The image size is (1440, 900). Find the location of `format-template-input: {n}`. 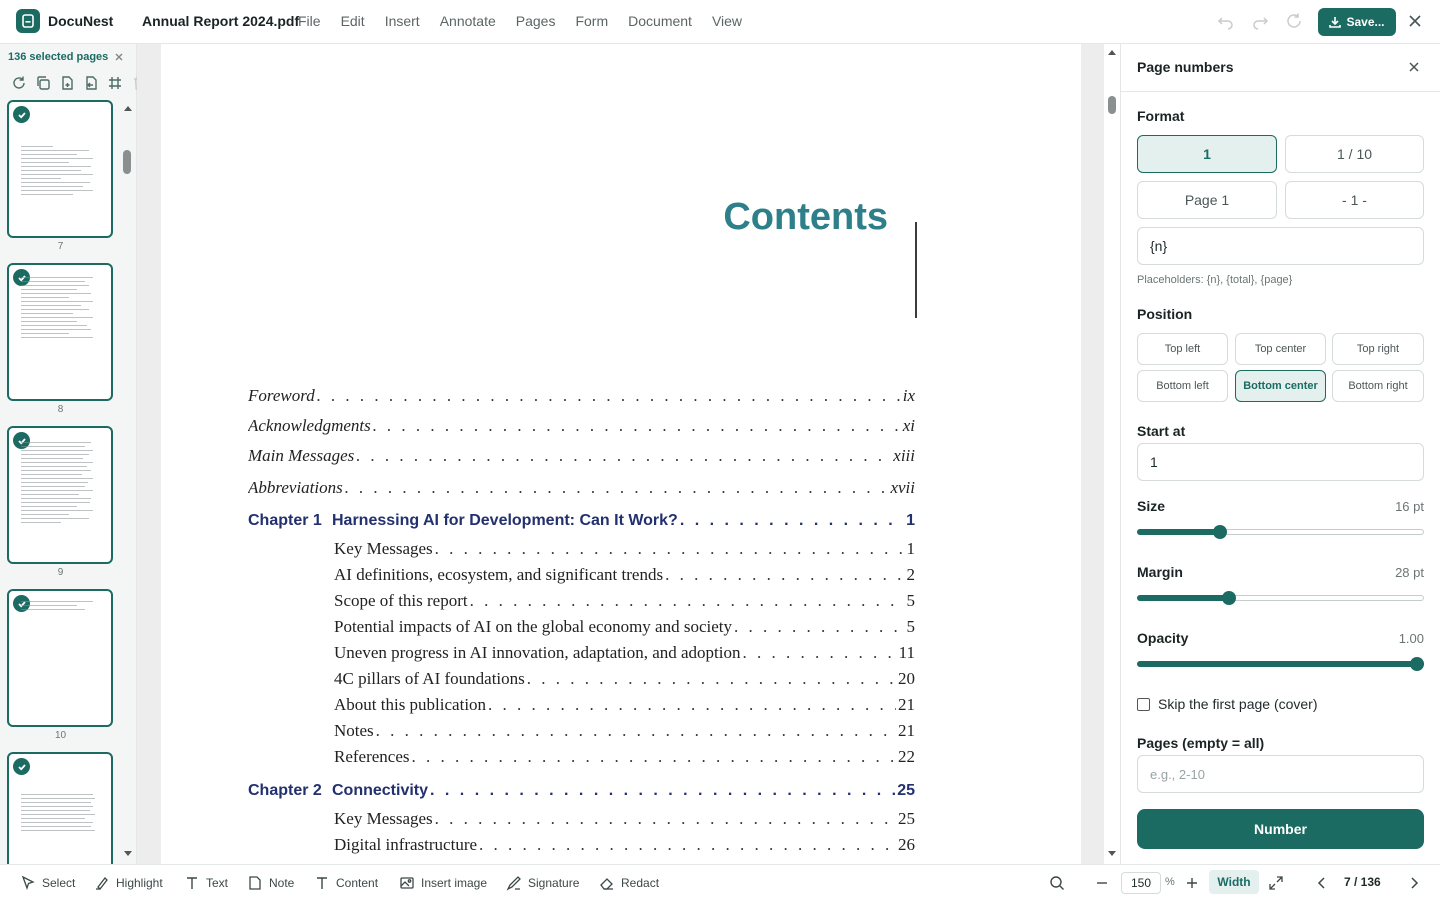

format-template-input: {n} is located at coordinates (1280, 246).